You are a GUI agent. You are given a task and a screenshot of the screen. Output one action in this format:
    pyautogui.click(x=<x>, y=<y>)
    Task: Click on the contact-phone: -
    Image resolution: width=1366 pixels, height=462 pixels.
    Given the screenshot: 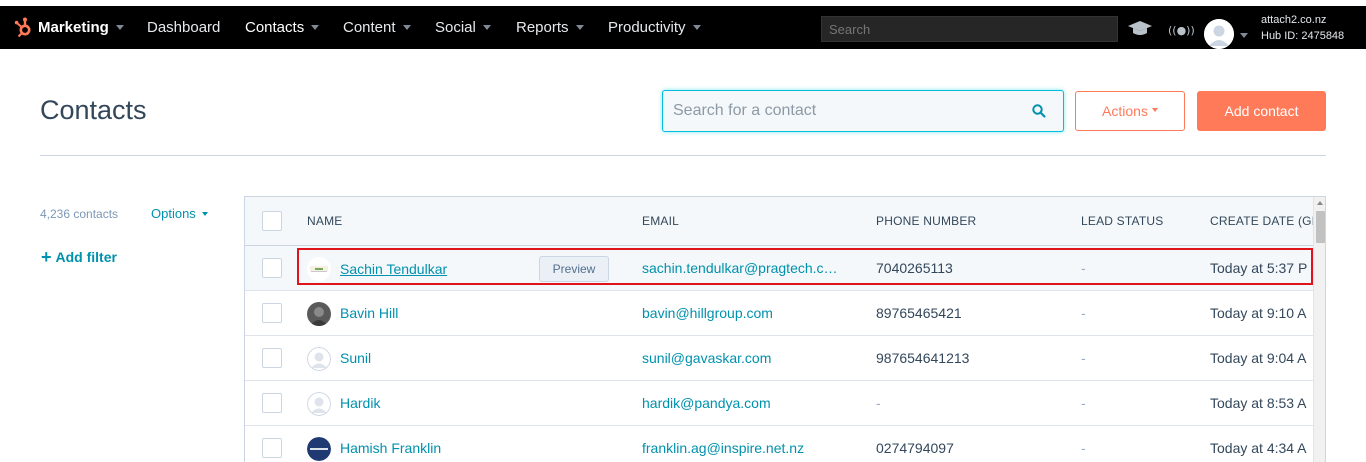 What is the action you would take?
    pyautogui.click(x=878, y=403)
    